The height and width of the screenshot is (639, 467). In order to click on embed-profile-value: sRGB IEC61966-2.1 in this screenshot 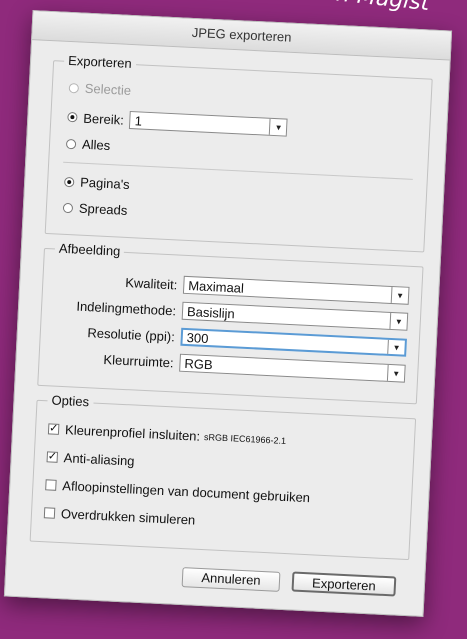, I will do `click(245, 438)`.